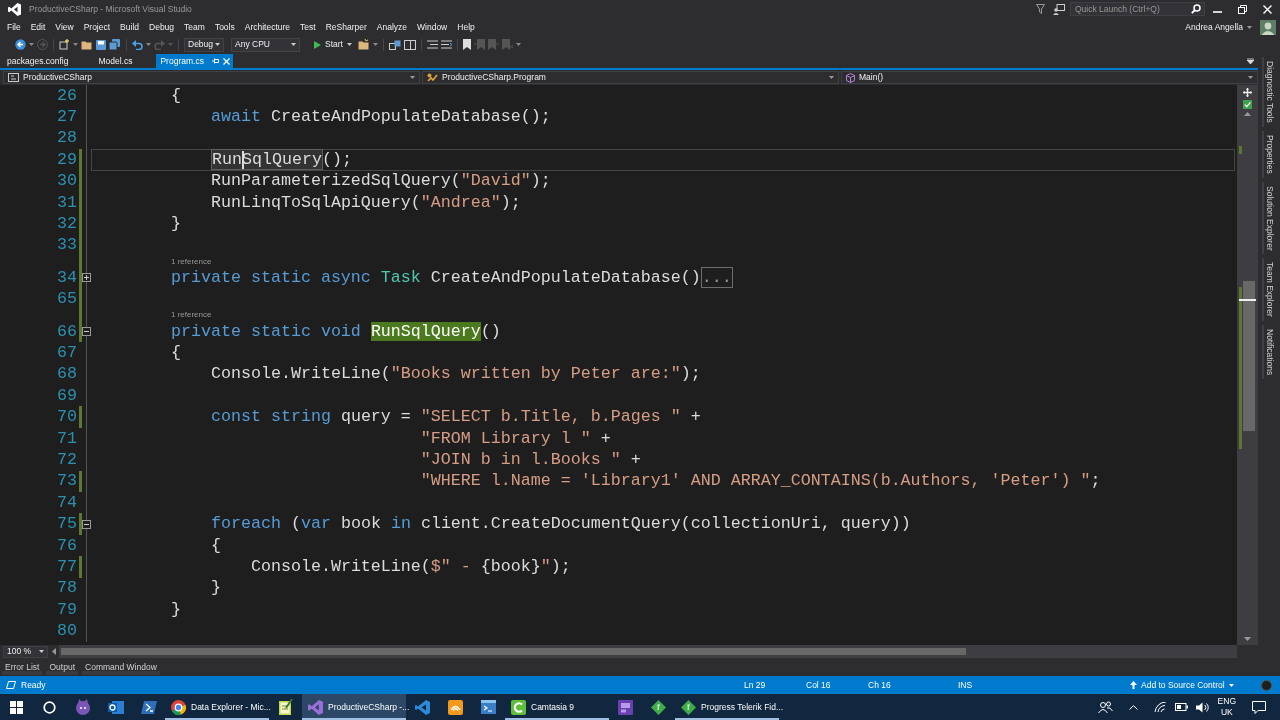  What do you see at coordinates (333, 44) in the screenshot?
I see `start-button: Start` at bounding box center [333, 44].